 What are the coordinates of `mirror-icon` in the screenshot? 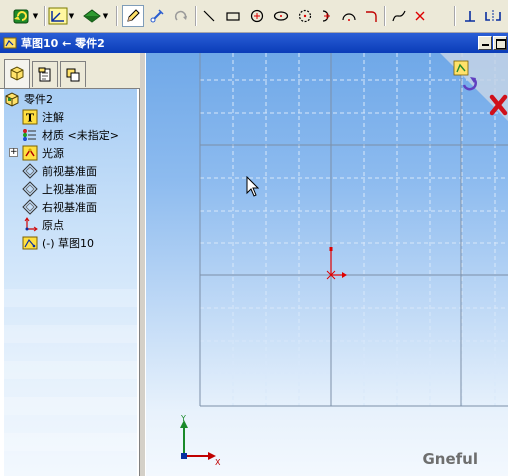 It's located at (493, 16).